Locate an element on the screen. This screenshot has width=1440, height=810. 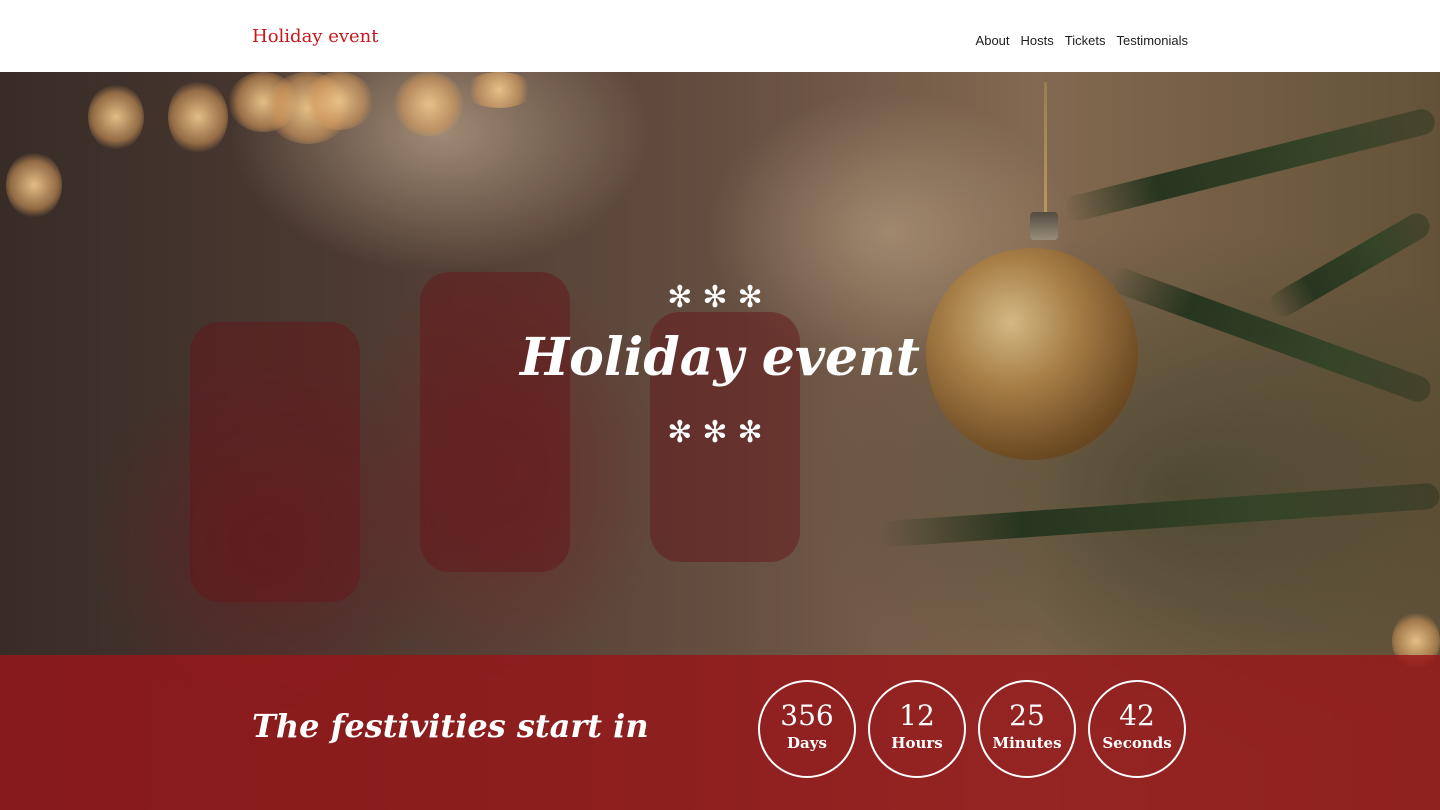
main-nav: About Hosts Tickets Testimonials is located at coordinates (1082, 40).